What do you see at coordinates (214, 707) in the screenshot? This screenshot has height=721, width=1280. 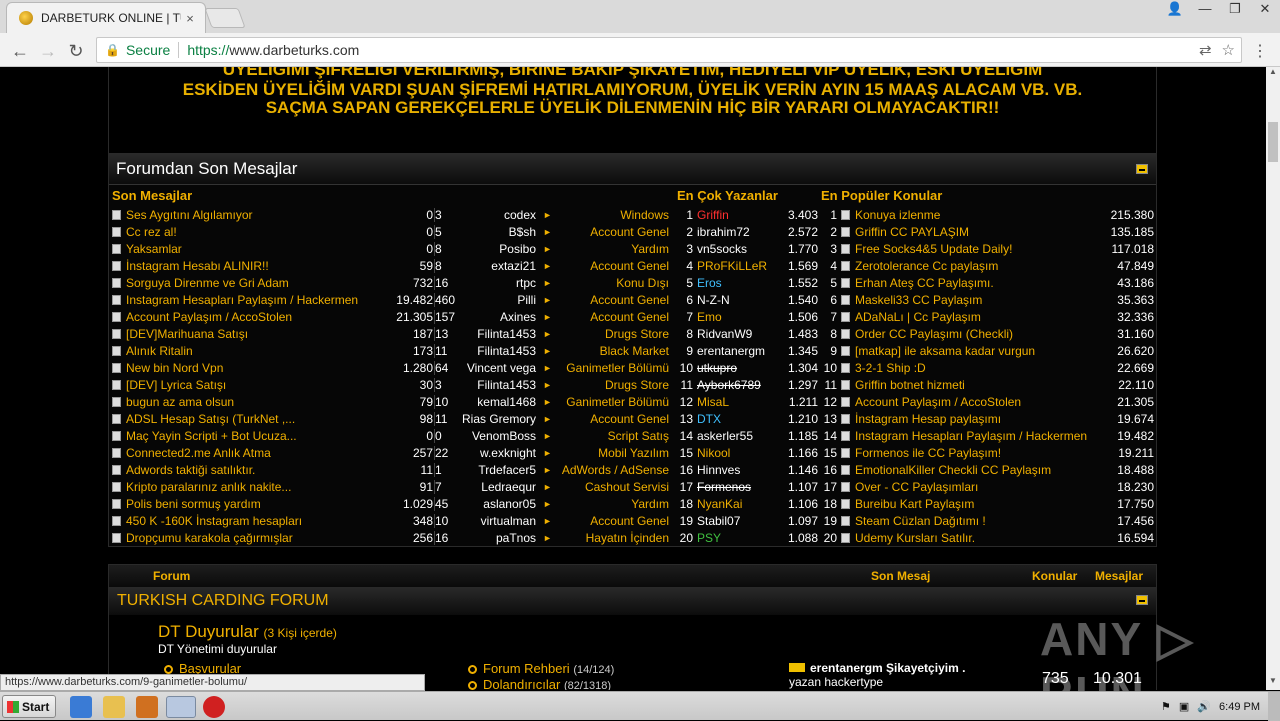 I see `stop-icon` at bounding box center [214, 707].